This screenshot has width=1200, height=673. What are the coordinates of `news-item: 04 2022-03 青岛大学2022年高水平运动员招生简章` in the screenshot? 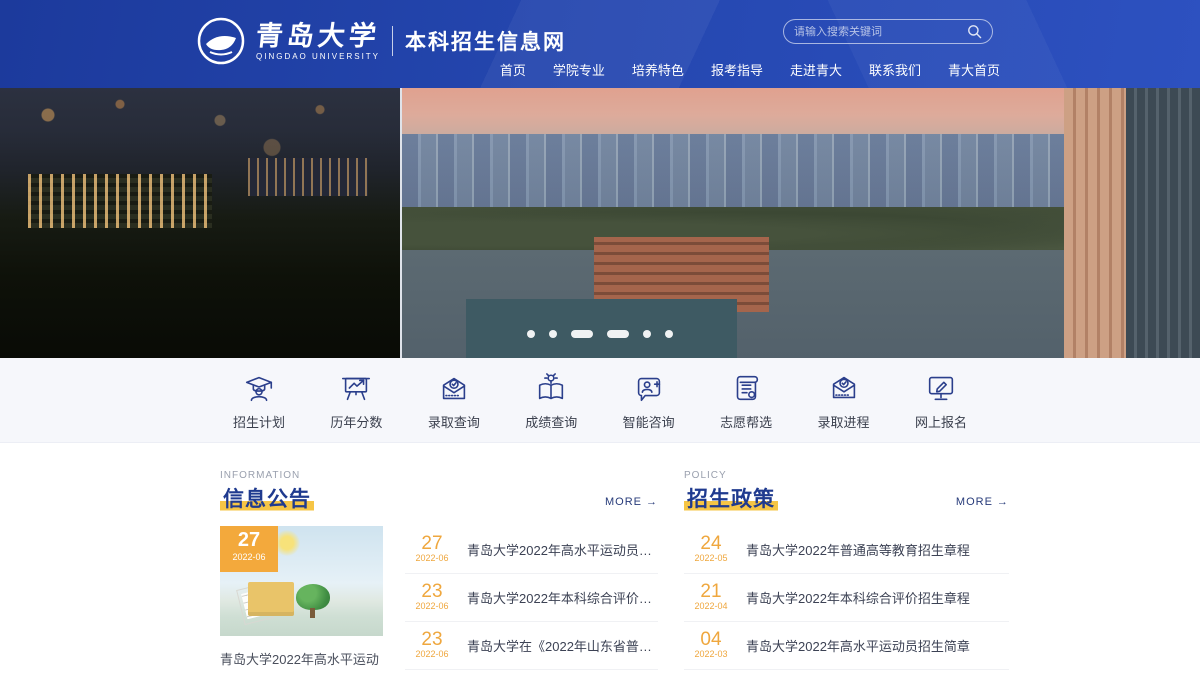 It's located at (846, 646).